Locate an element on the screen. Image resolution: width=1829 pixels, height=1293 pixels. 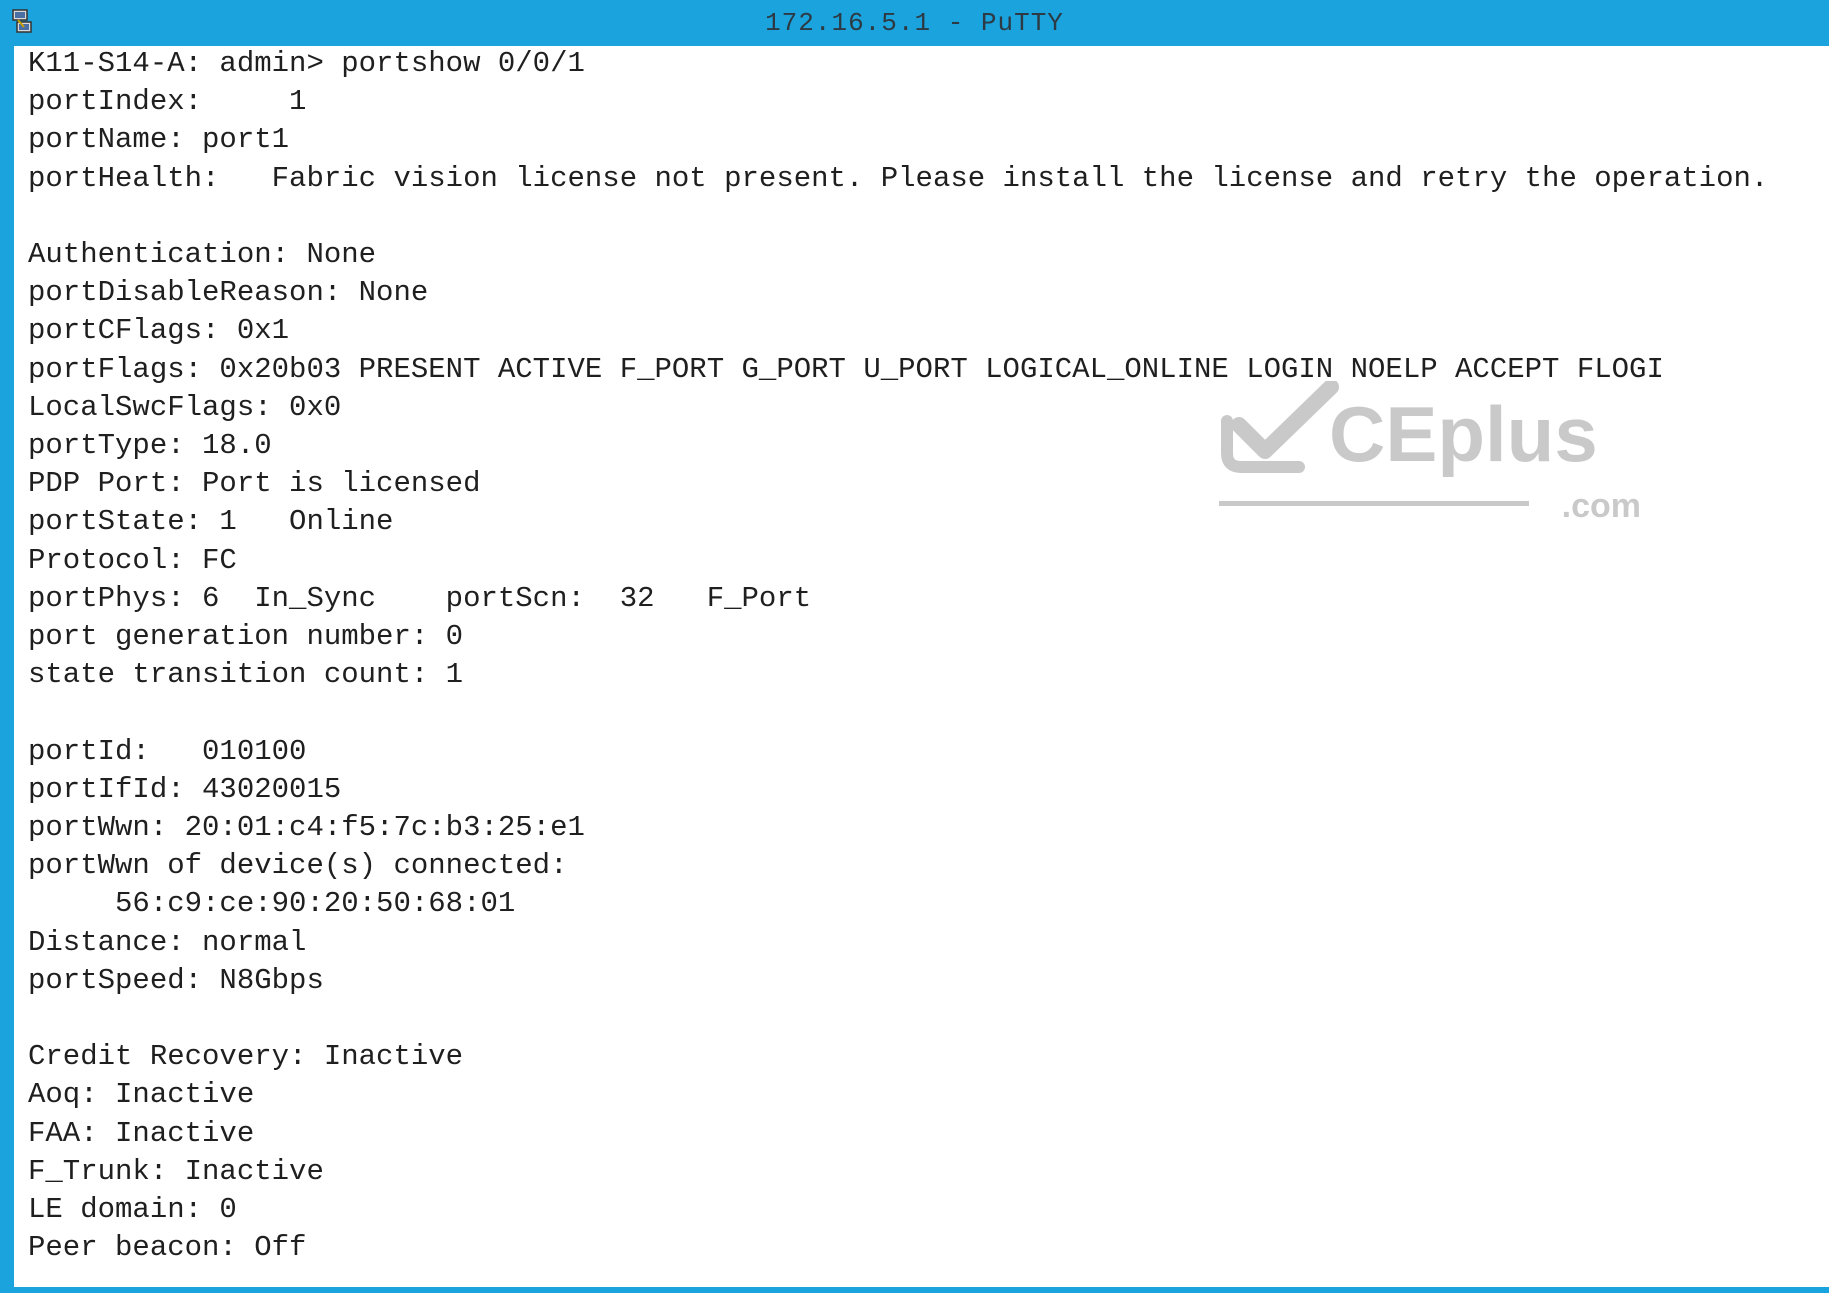
terminal-line: port generation number: 0 is located at coordinates (246, 636).